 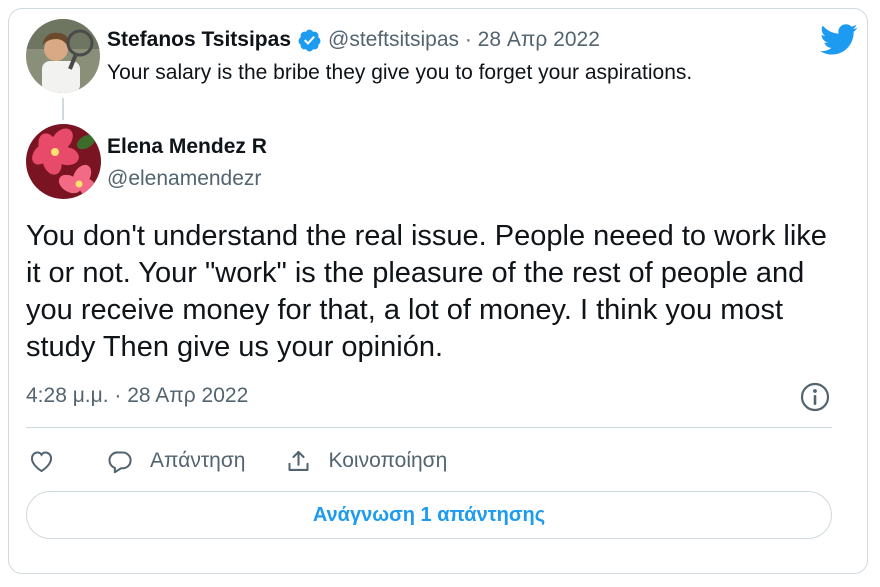 I want to click on tweet-timestamp: 4:28 μ.μ. · 28 Απρ 2022, so click(x=137, y=396).